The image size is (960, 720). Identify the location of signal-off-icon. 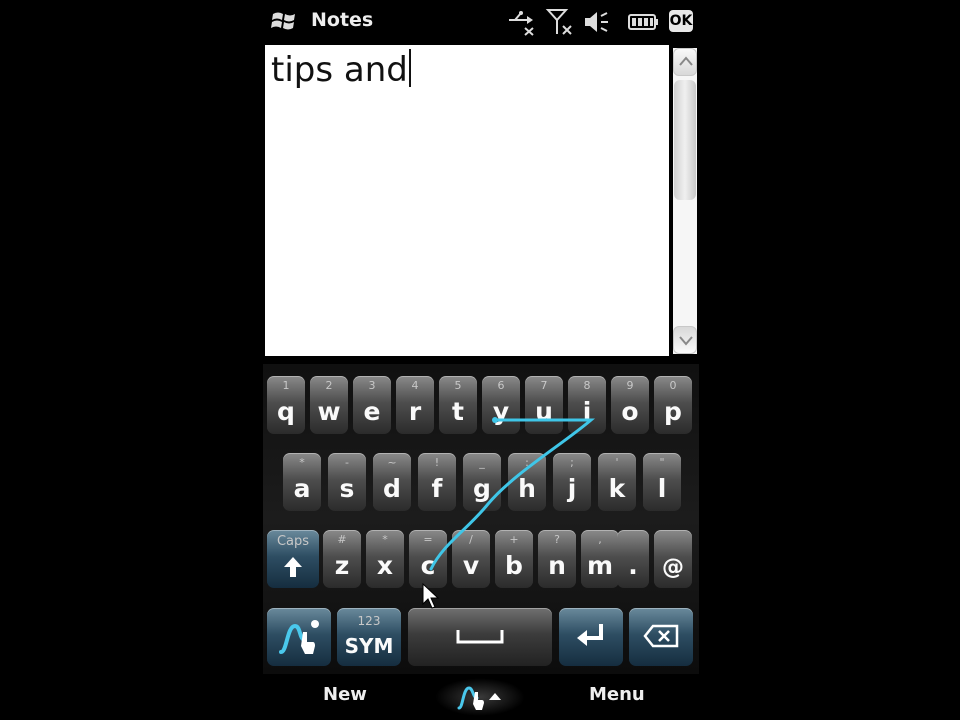
(560, 22).